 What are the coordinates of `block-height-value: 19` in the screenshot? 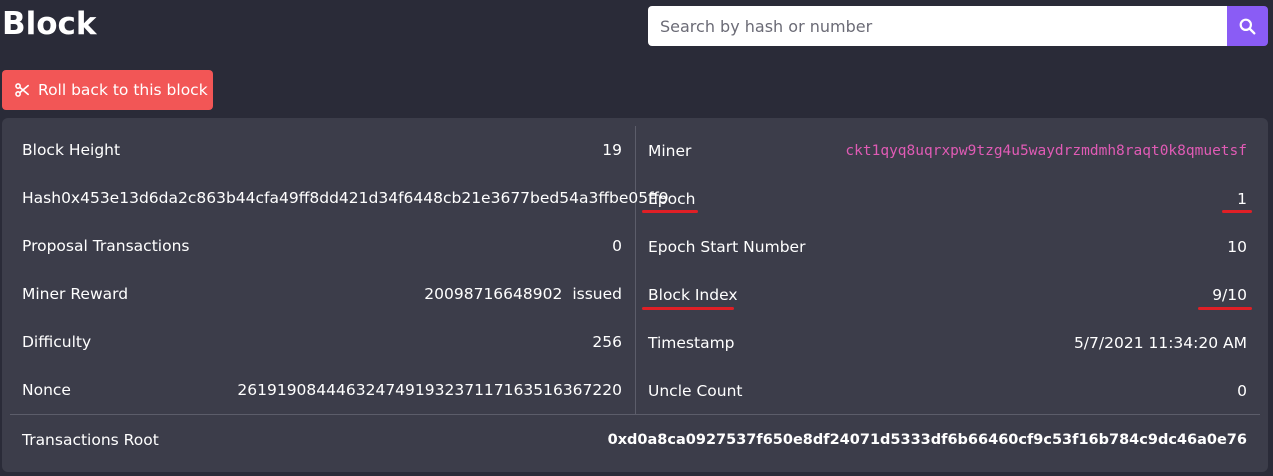 It's located at (612, 150).